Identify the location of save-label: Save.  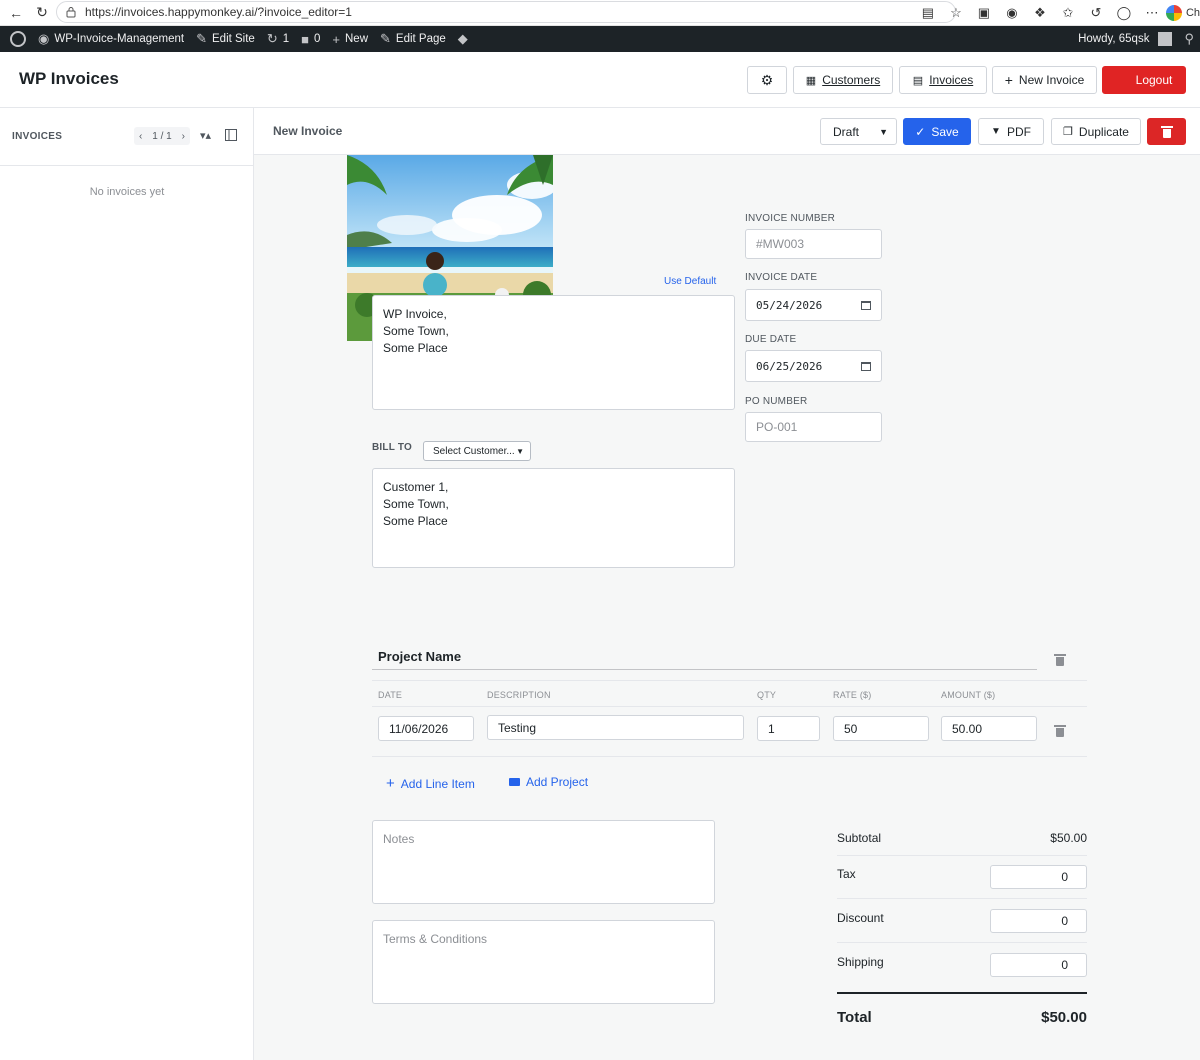
(945, 131).